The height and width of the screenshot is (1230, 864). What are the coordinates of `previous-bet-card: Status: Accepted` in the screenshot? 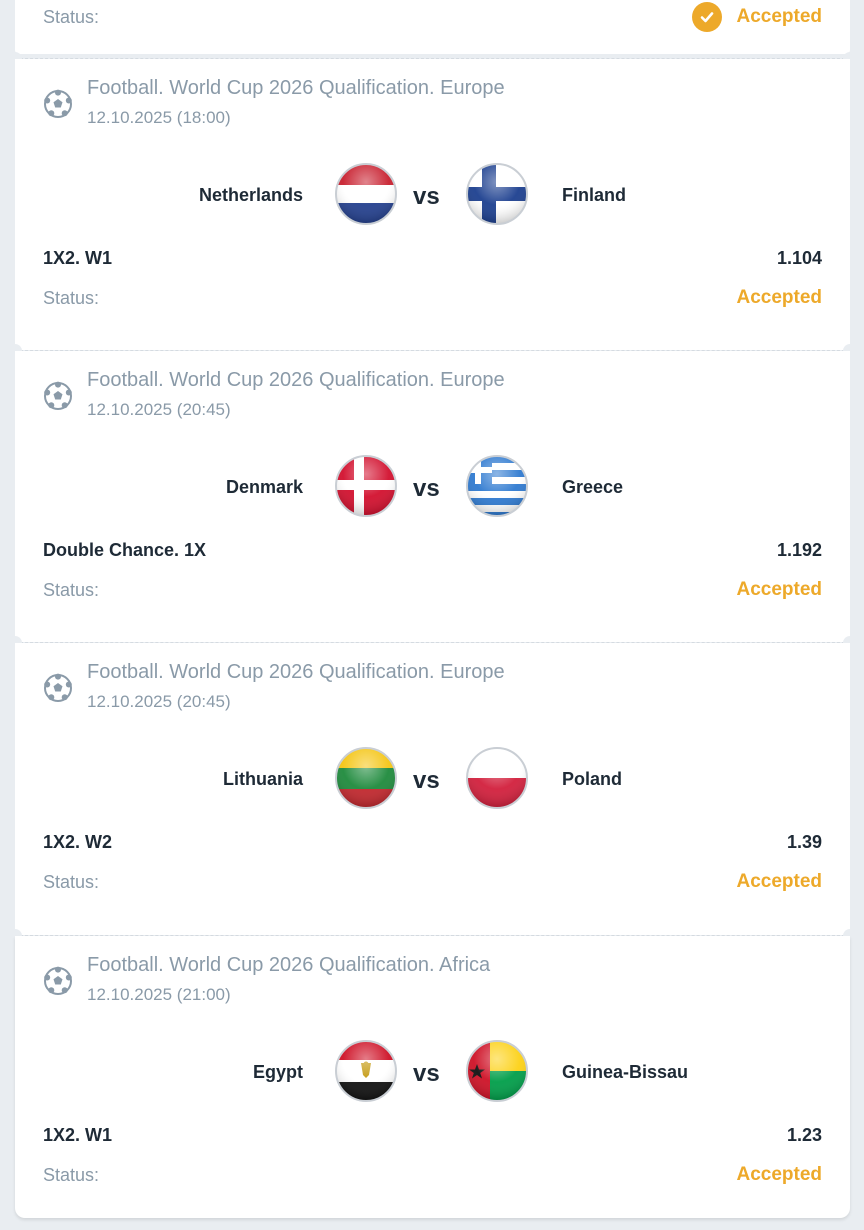 It's located at (432, 27).